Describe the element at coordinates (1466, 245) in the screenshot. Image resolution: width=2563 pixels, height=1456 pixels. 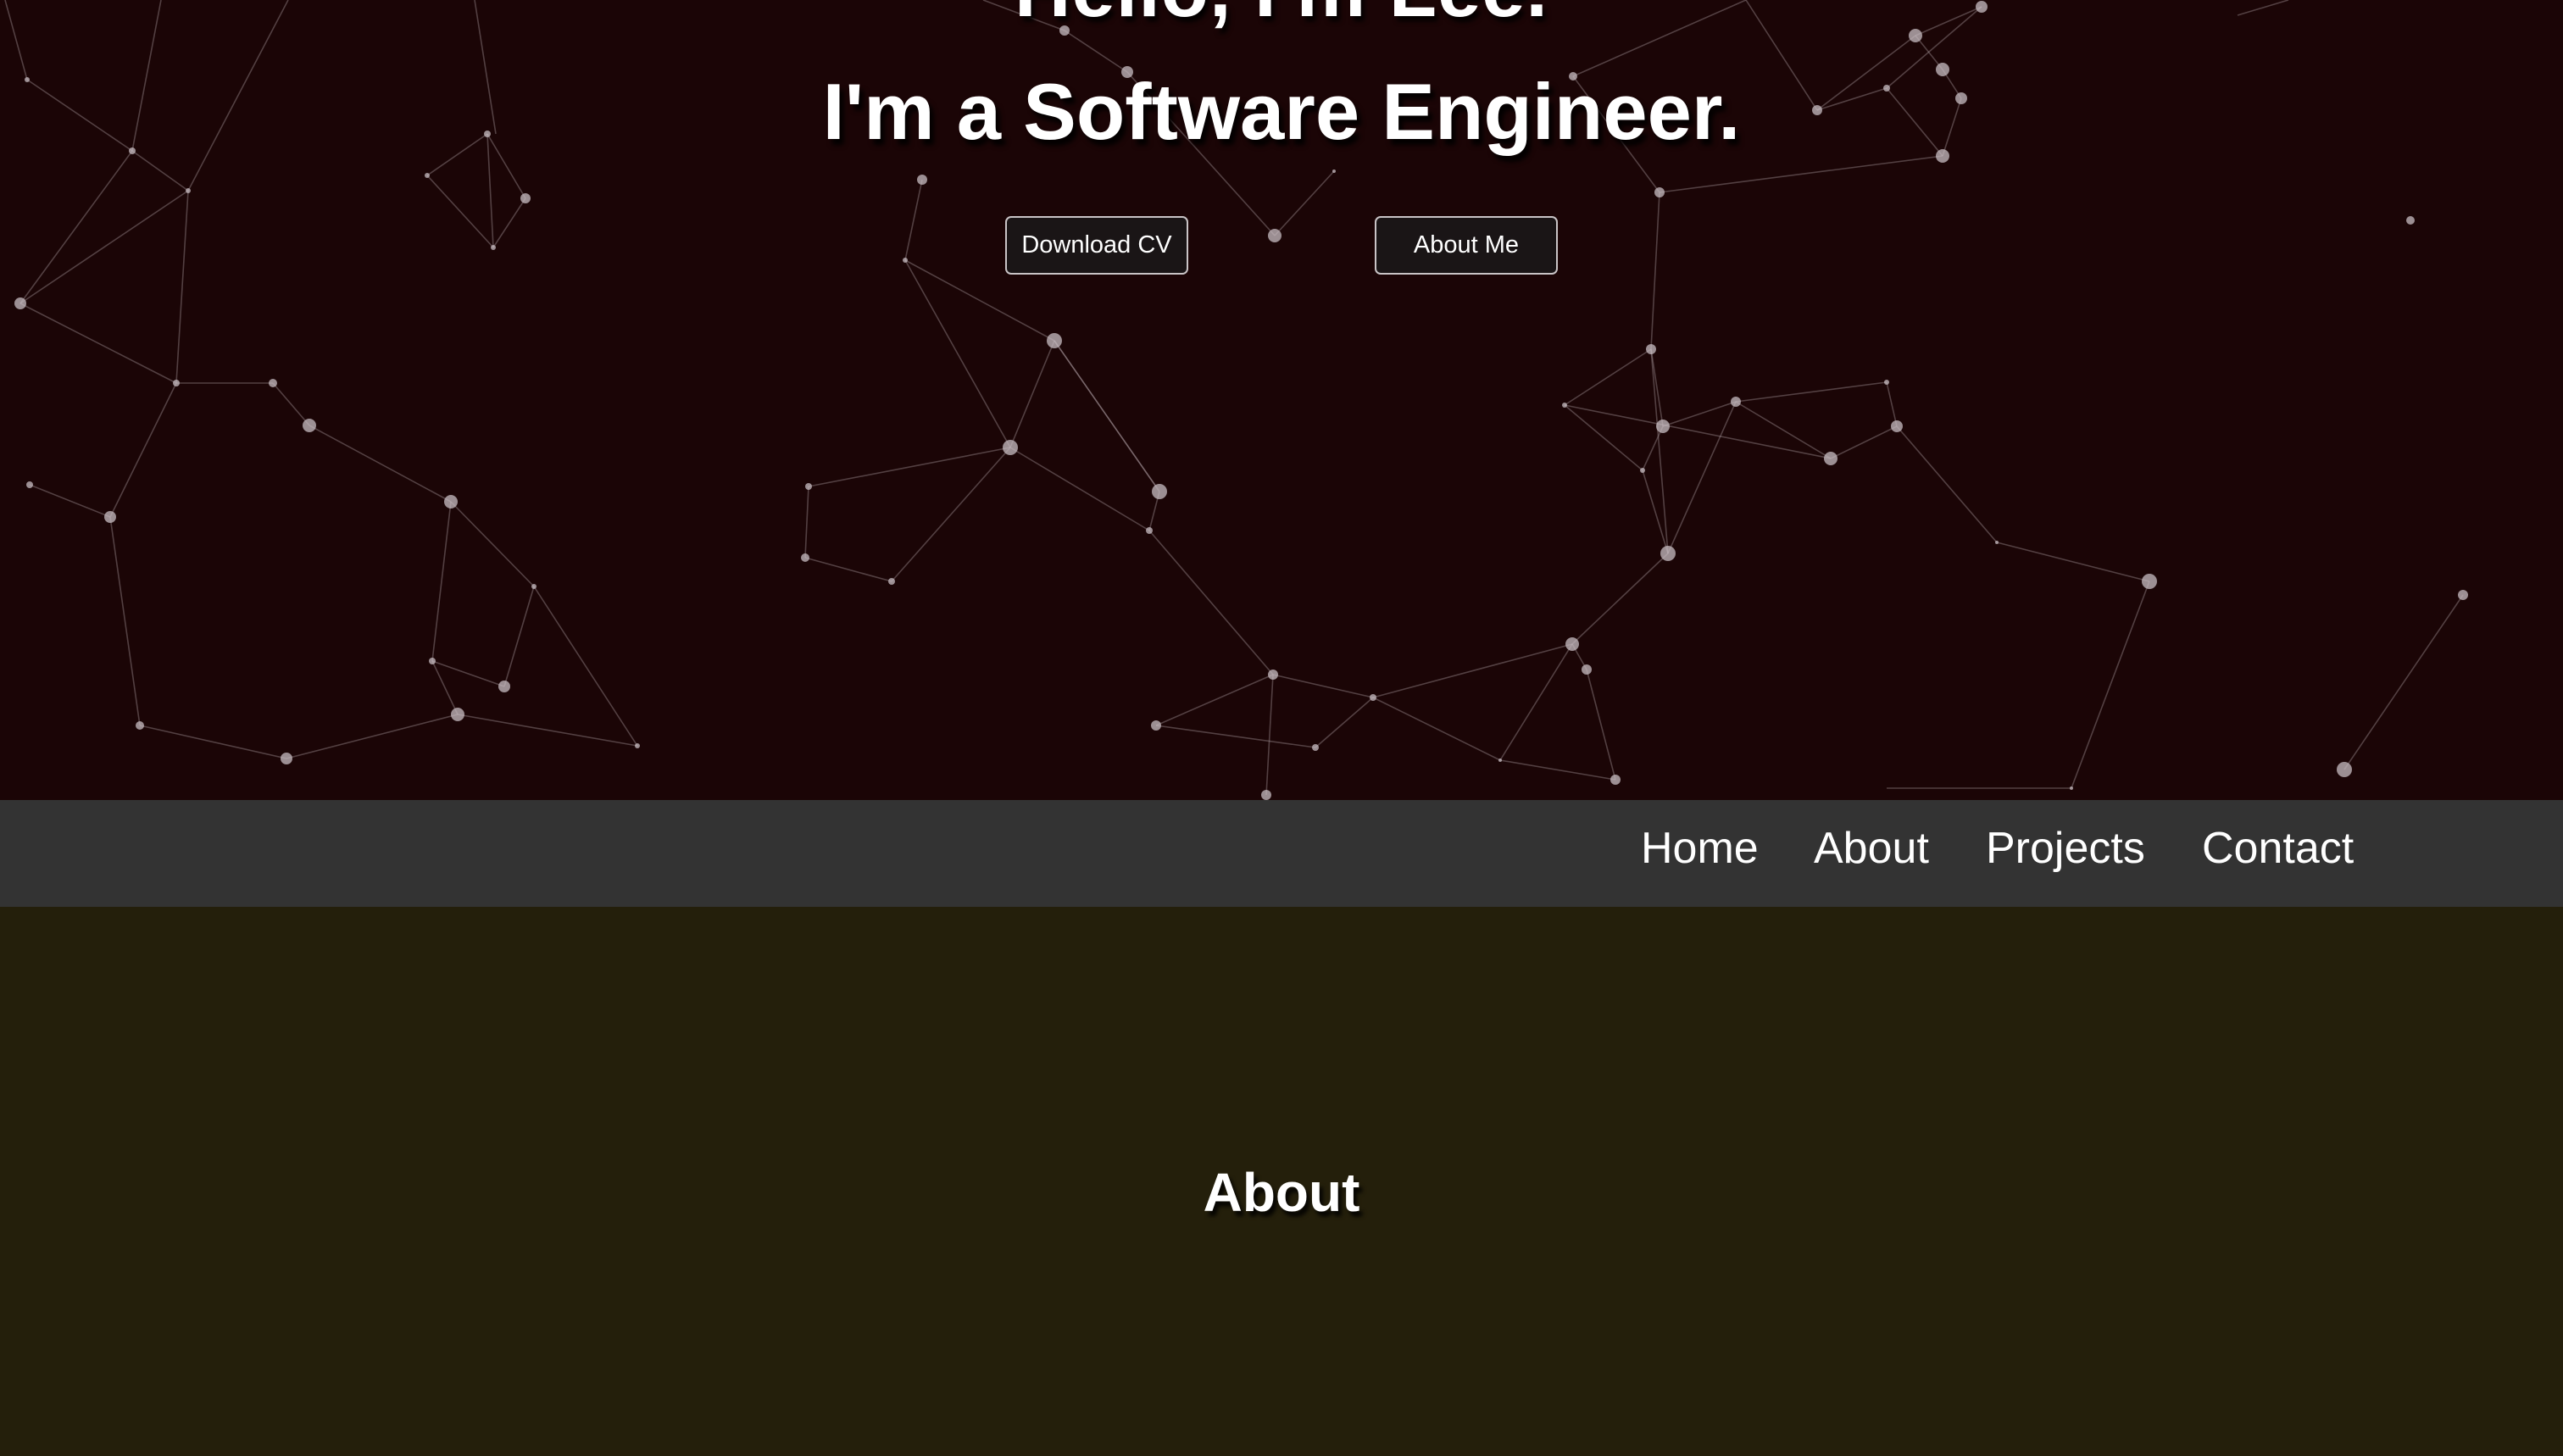
I see `about-me-button: About Me` at that location.